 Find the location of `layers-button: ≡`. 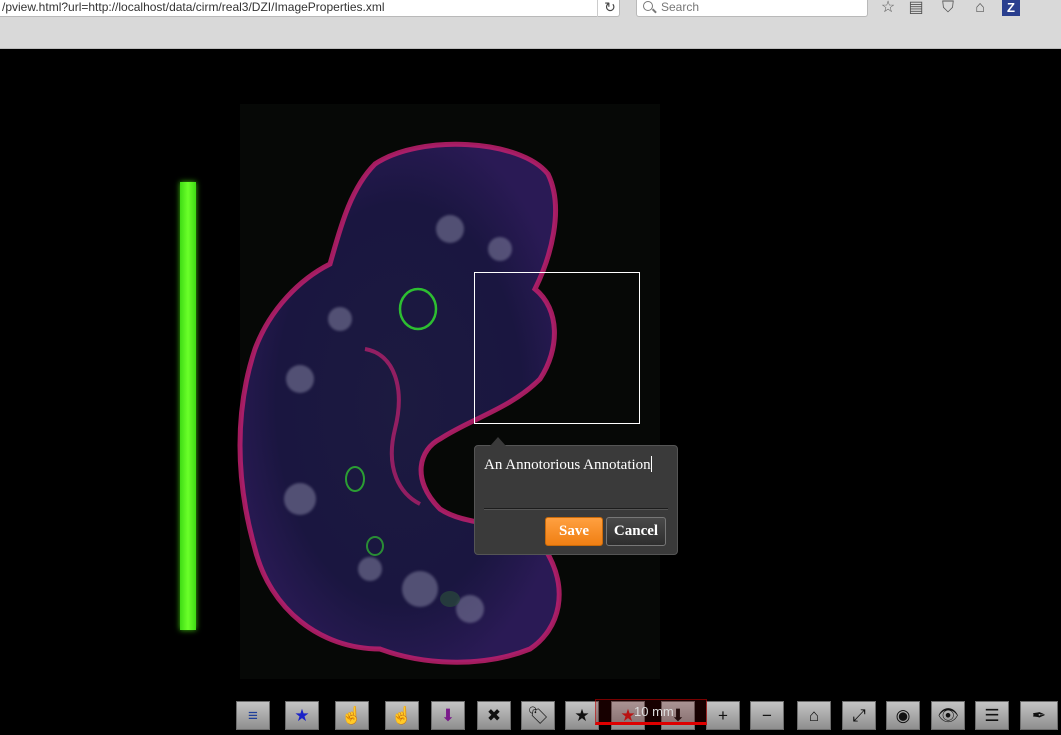

layers-button: ≡ is located at coordinates (253, 715).